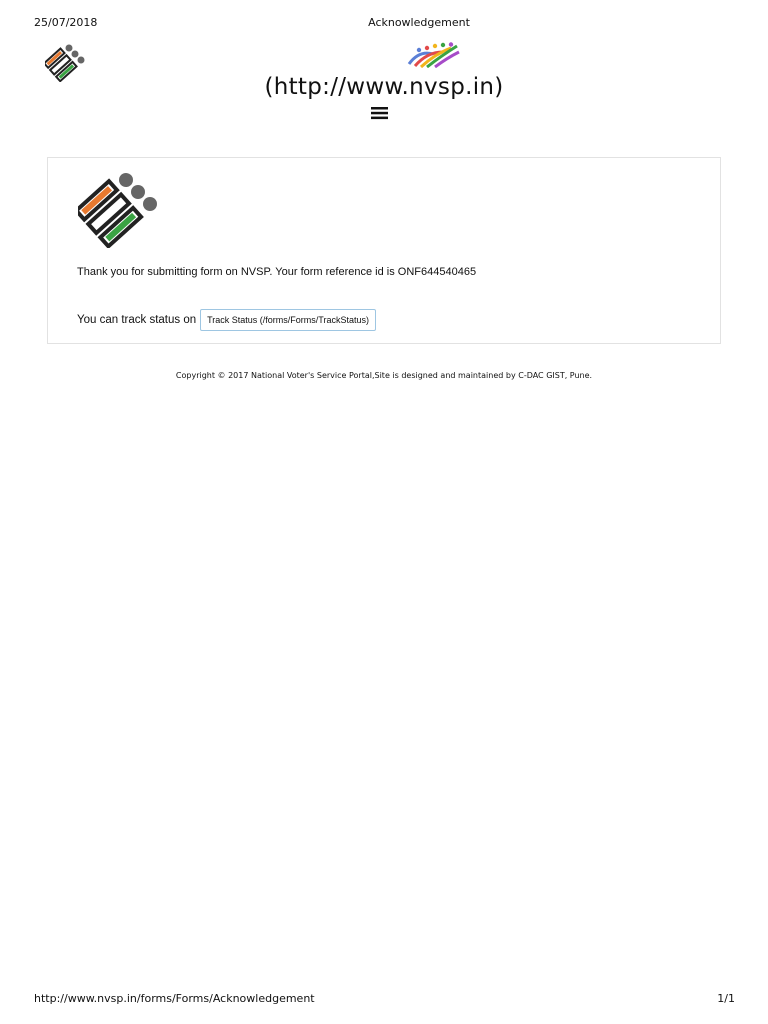 The width and height of the screenshot is (768, 1024). Describe the element at coordinates (117, 210) in the screenshot. I see `eci-ballot-logo-icon` at that location.